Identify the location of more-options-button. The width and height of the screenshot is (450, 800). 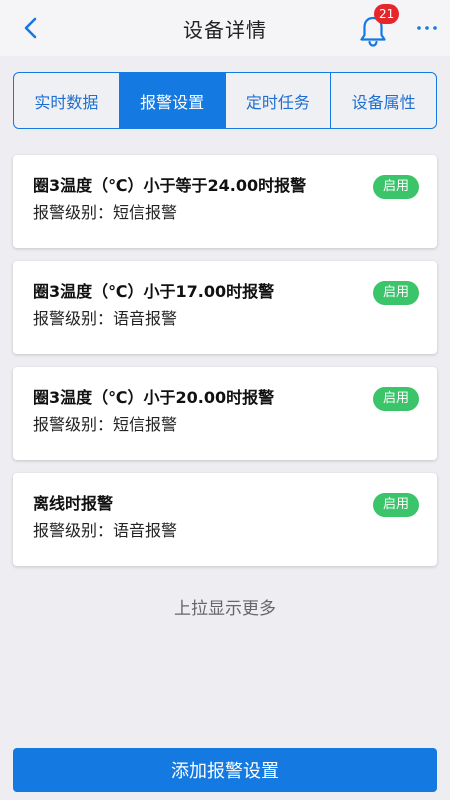
(427, 28).